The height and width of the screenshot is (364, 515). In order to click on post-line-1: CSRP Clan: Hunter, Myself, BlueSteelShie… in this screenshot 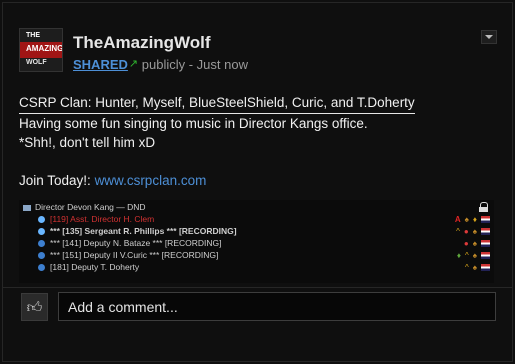, I will do `click(217, 103)`.